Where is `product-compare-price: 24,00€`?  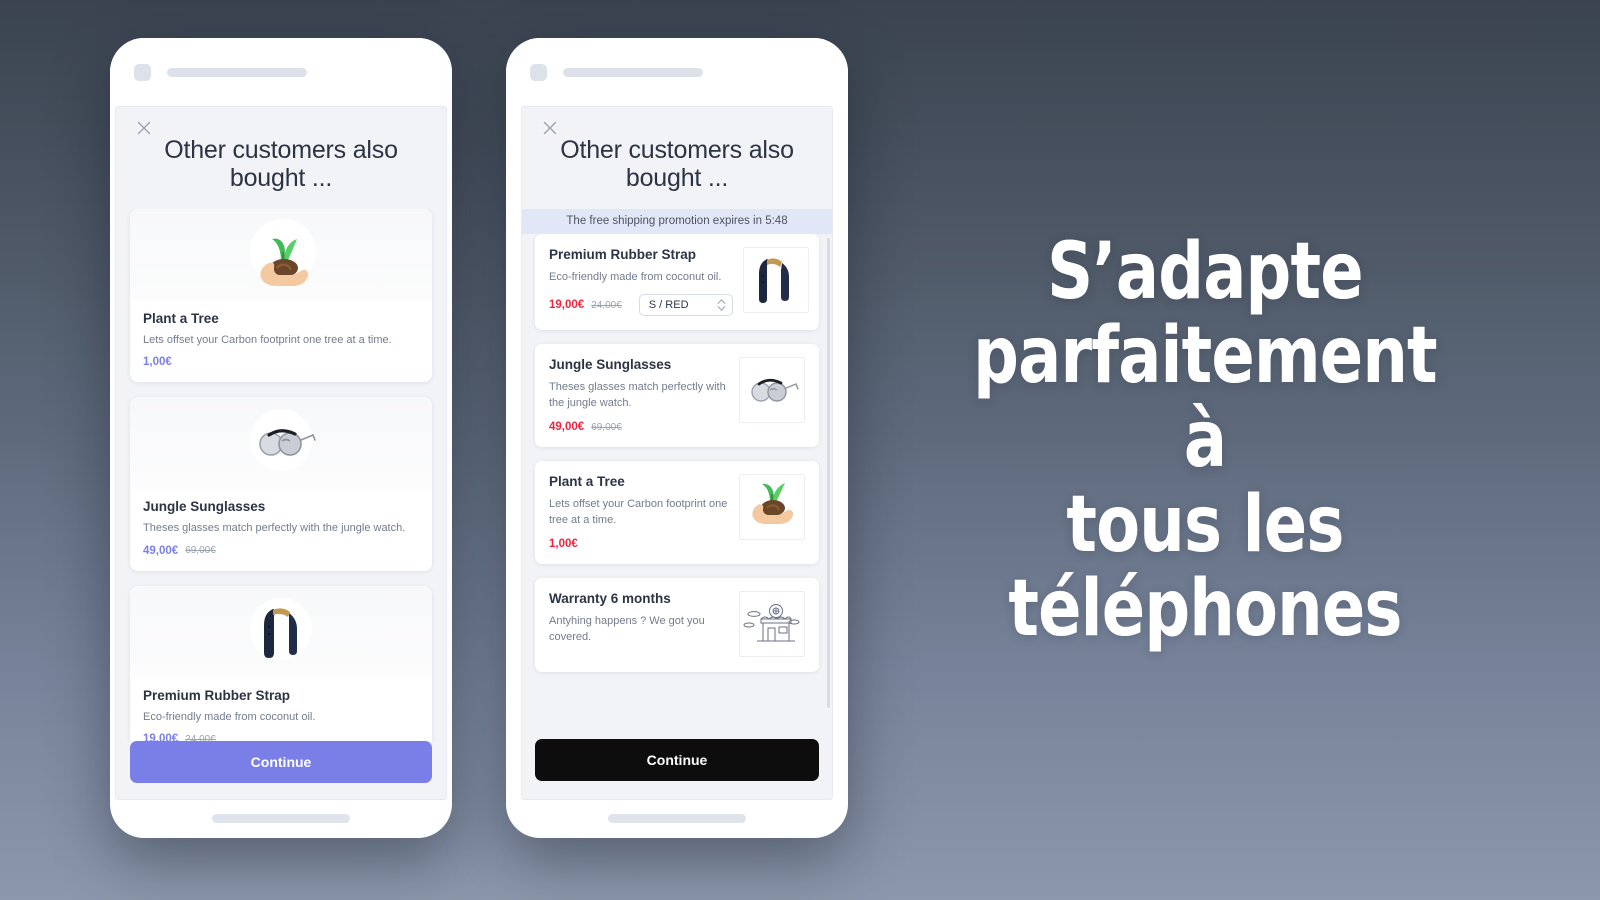
product-compare-price: 24,00€ is located at coordinates (606, 305).